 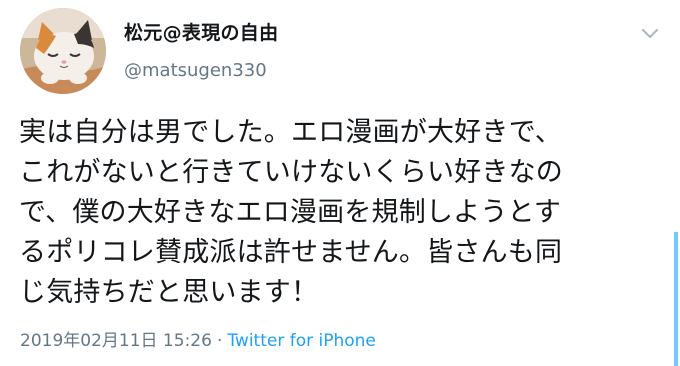 What do you see at coordinates (650, 34) in the screenshot?
I see `chevron-down-icon` at bounding box center [650, 34].